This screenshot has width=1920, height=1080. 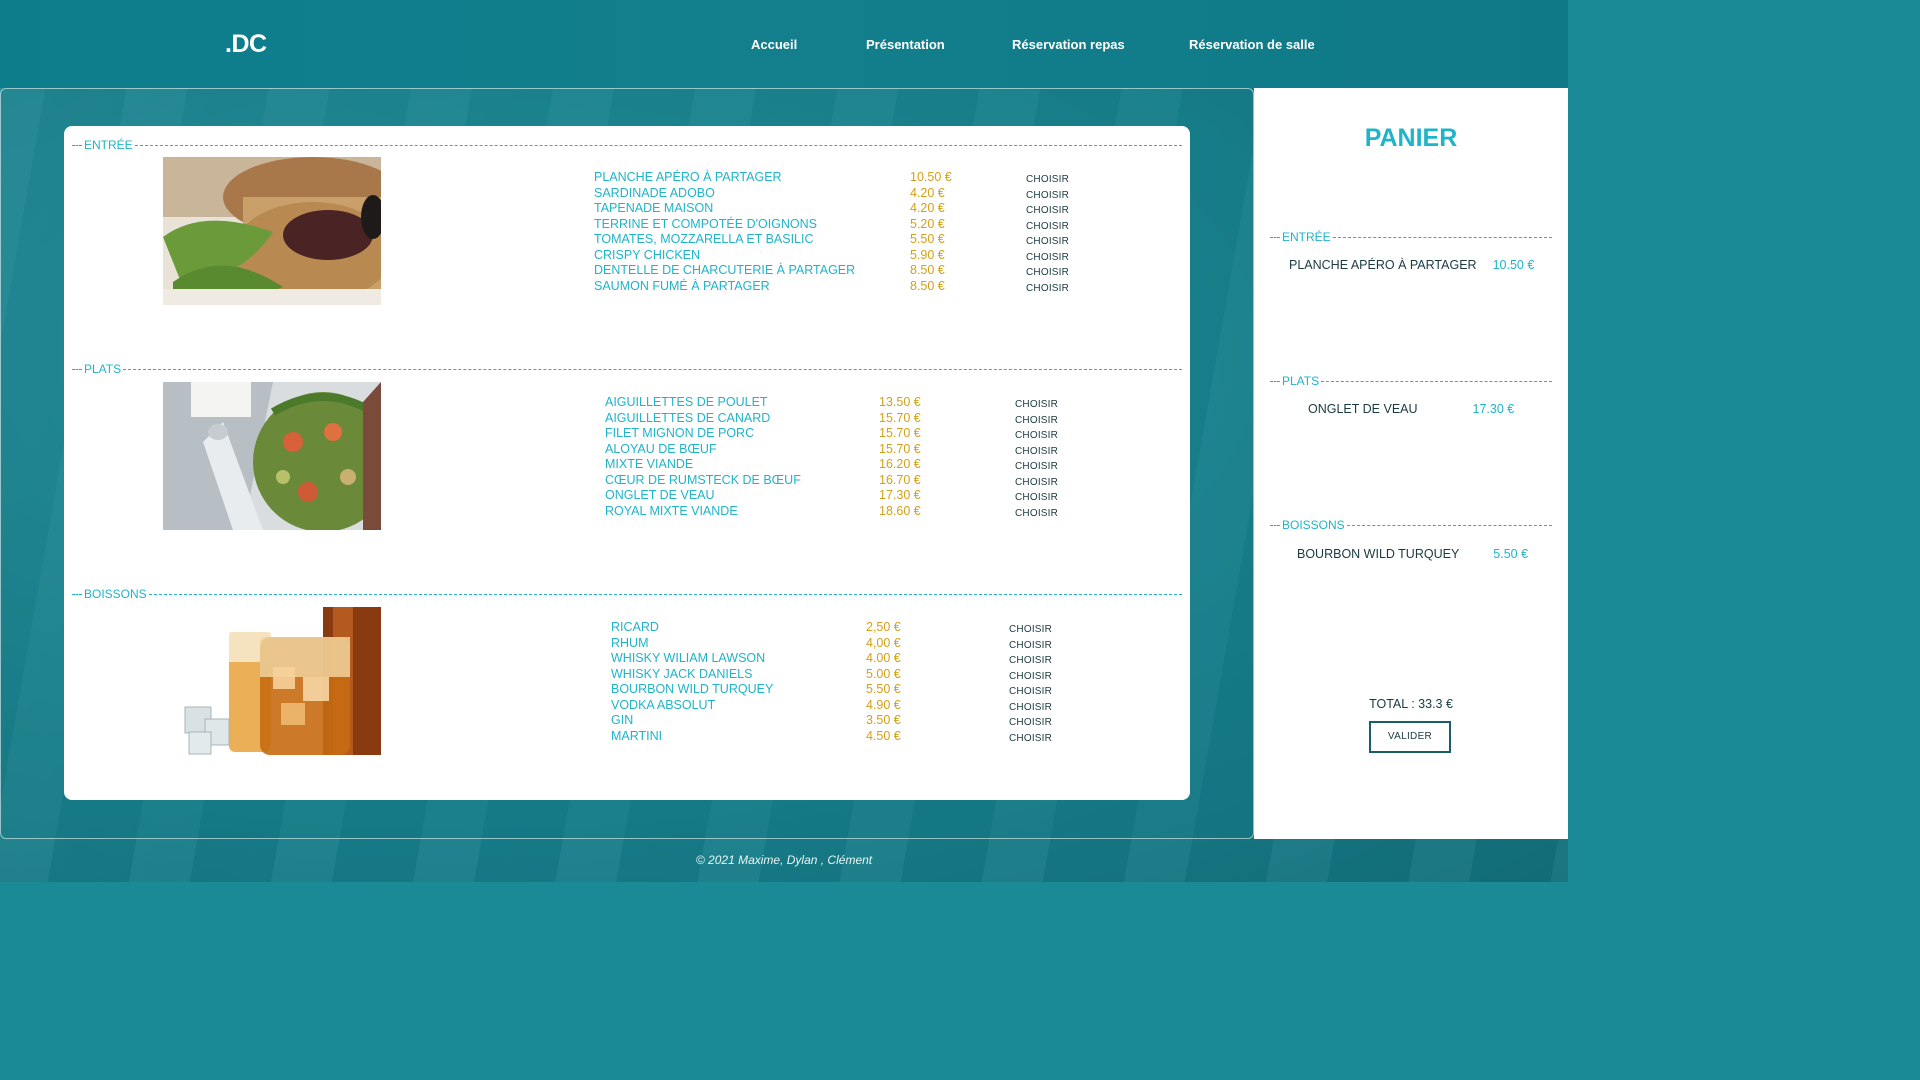 I want to click on item-name: PLANCHE APÉRO À PARTAGER, so click(x=688, y=177).